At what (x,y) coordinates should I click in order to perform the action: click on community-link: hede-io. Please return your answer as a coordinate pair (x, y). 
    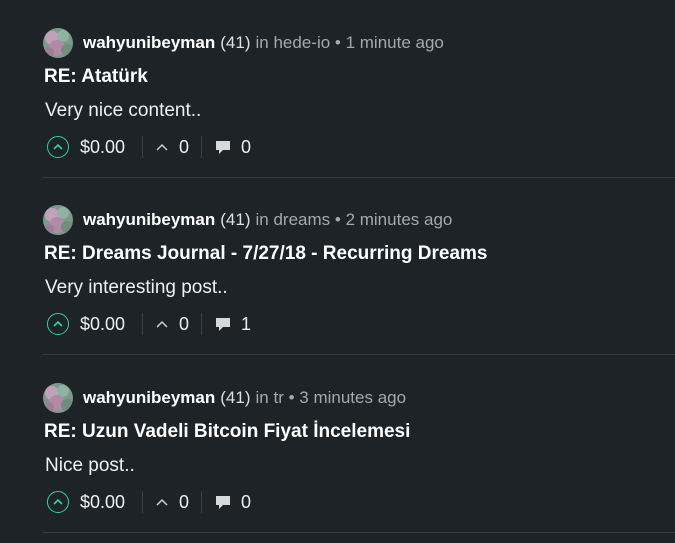
    Looking at the image, I should click on (301, 42).